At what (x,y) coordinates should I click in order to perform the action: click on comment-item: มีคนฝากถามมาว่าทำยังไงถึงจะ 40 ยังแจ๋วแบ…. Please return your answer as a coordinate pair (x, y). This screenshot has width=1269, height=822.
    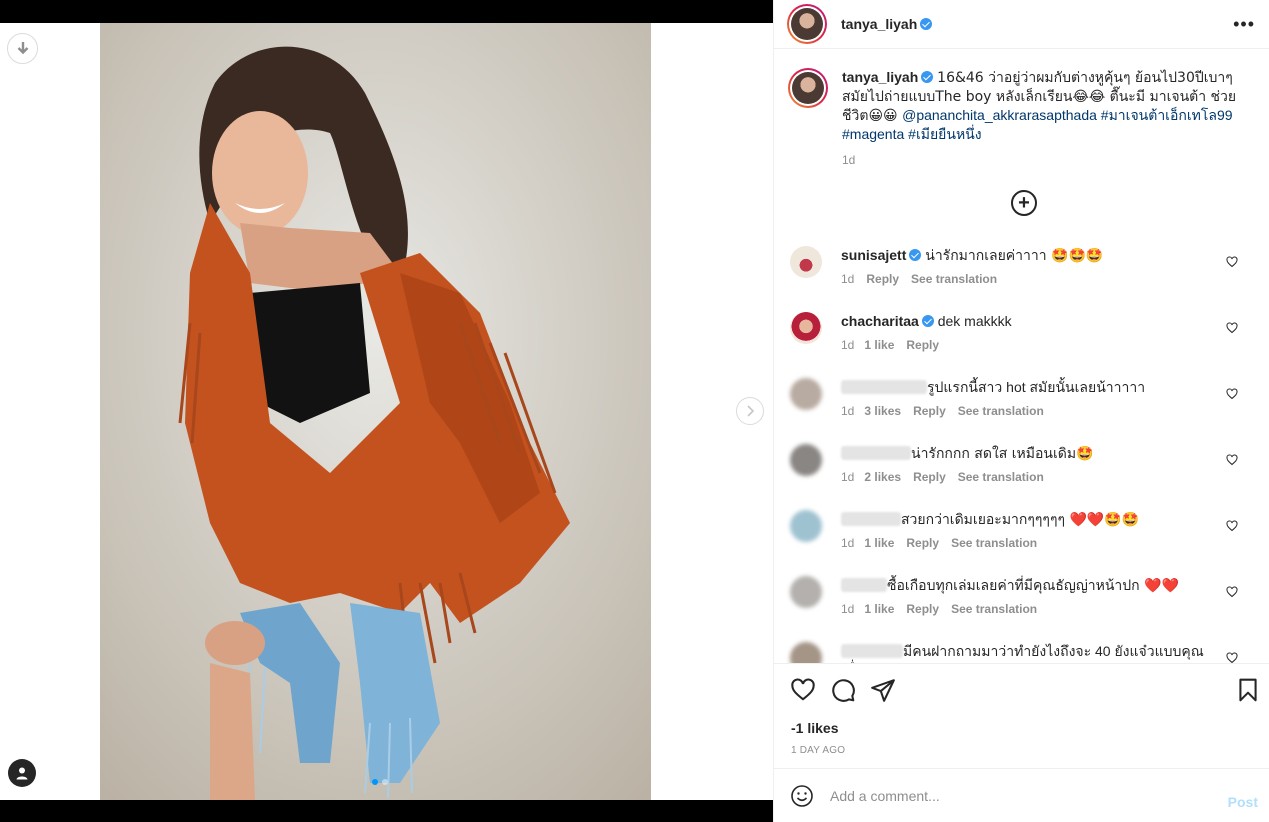
    Looking at the image, I should click on (1025, 652).